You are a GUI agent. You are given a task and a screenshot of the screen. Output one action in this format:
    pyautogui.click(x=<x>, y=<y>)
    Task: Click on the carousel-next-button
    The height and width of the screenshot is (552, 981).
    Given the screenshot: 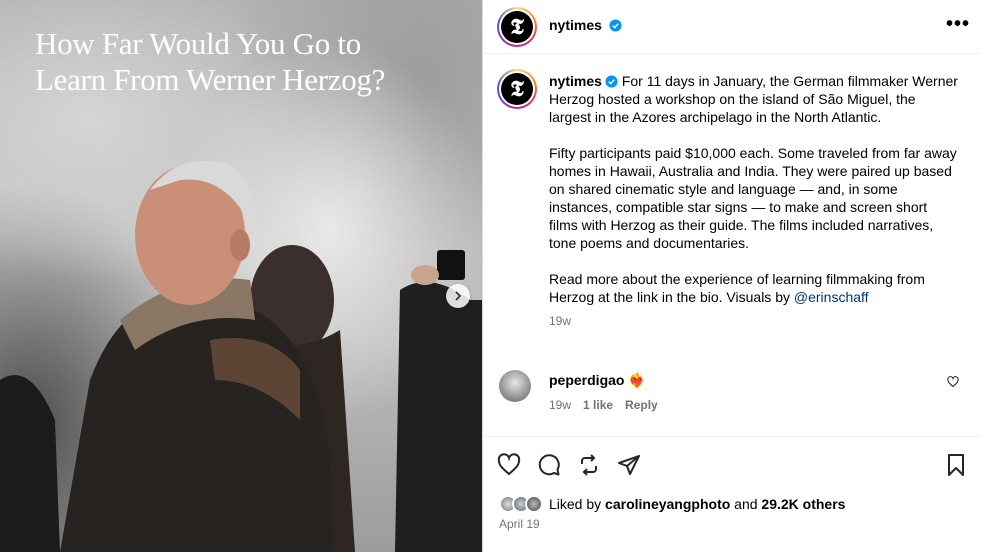 What is the action you would take?
    pyautogui.click(x=458, y=296)
    